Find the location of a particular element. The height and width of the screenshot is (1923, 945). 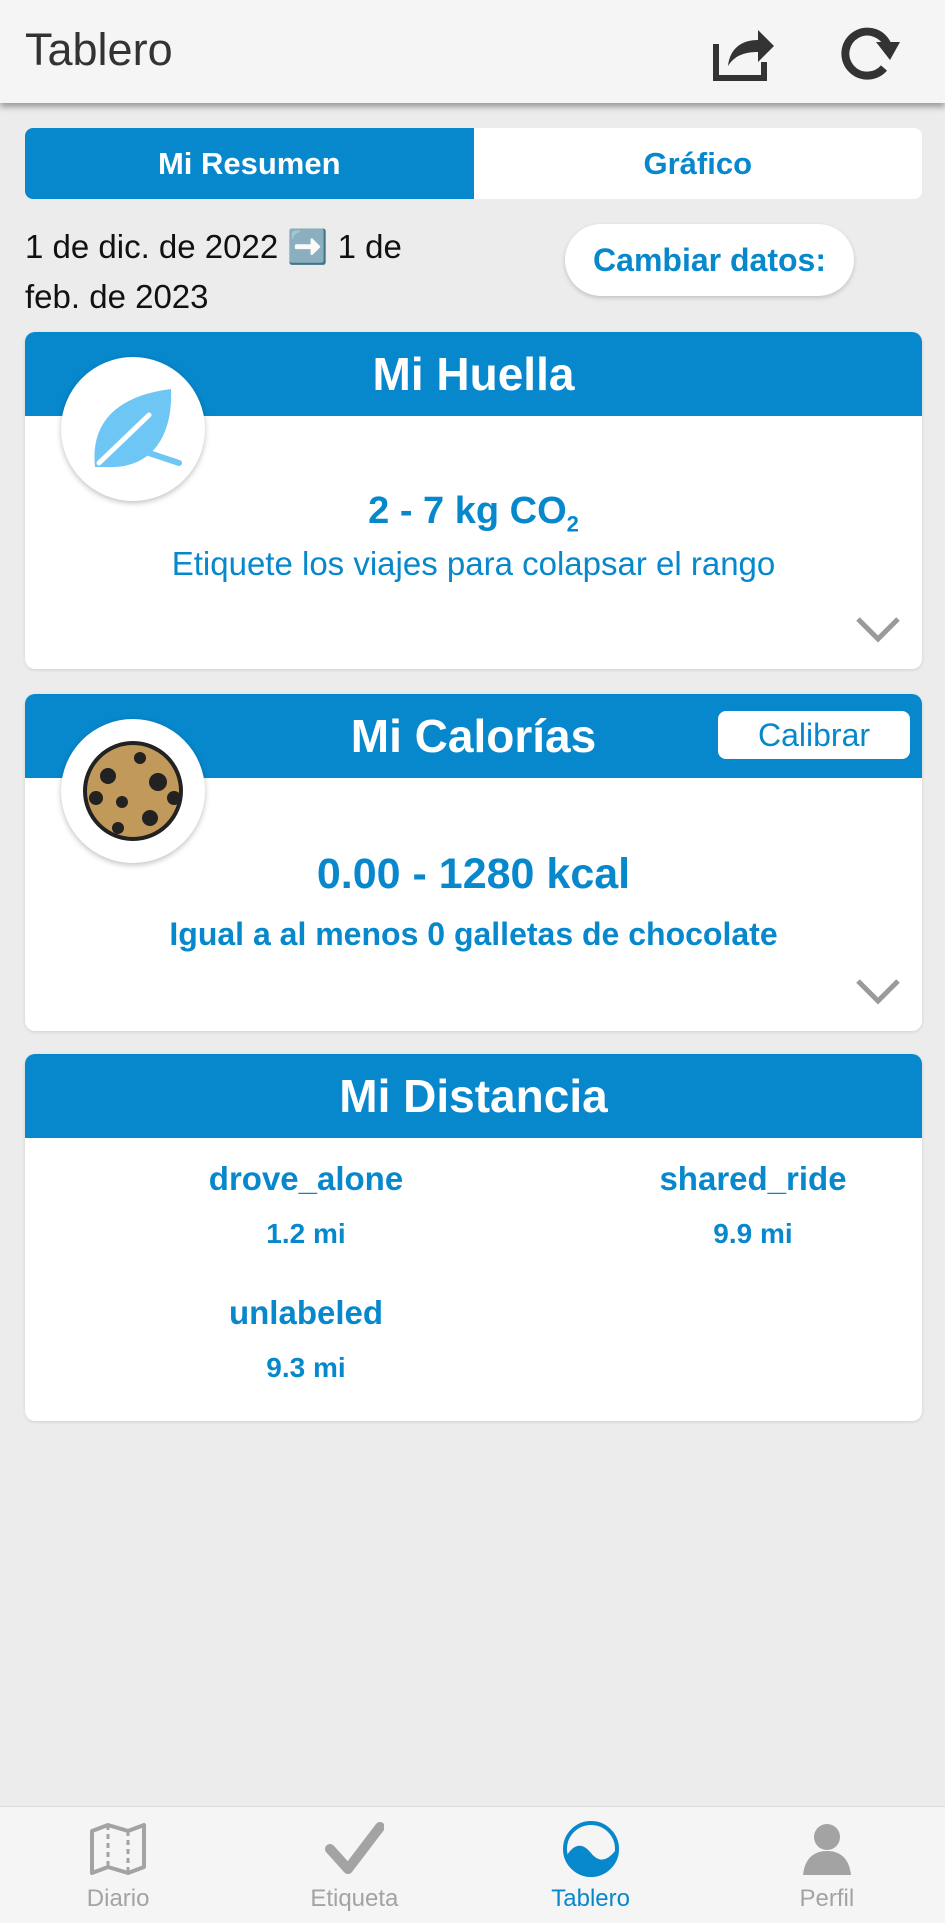

leaf-icon is located at coordinates (138, 428).